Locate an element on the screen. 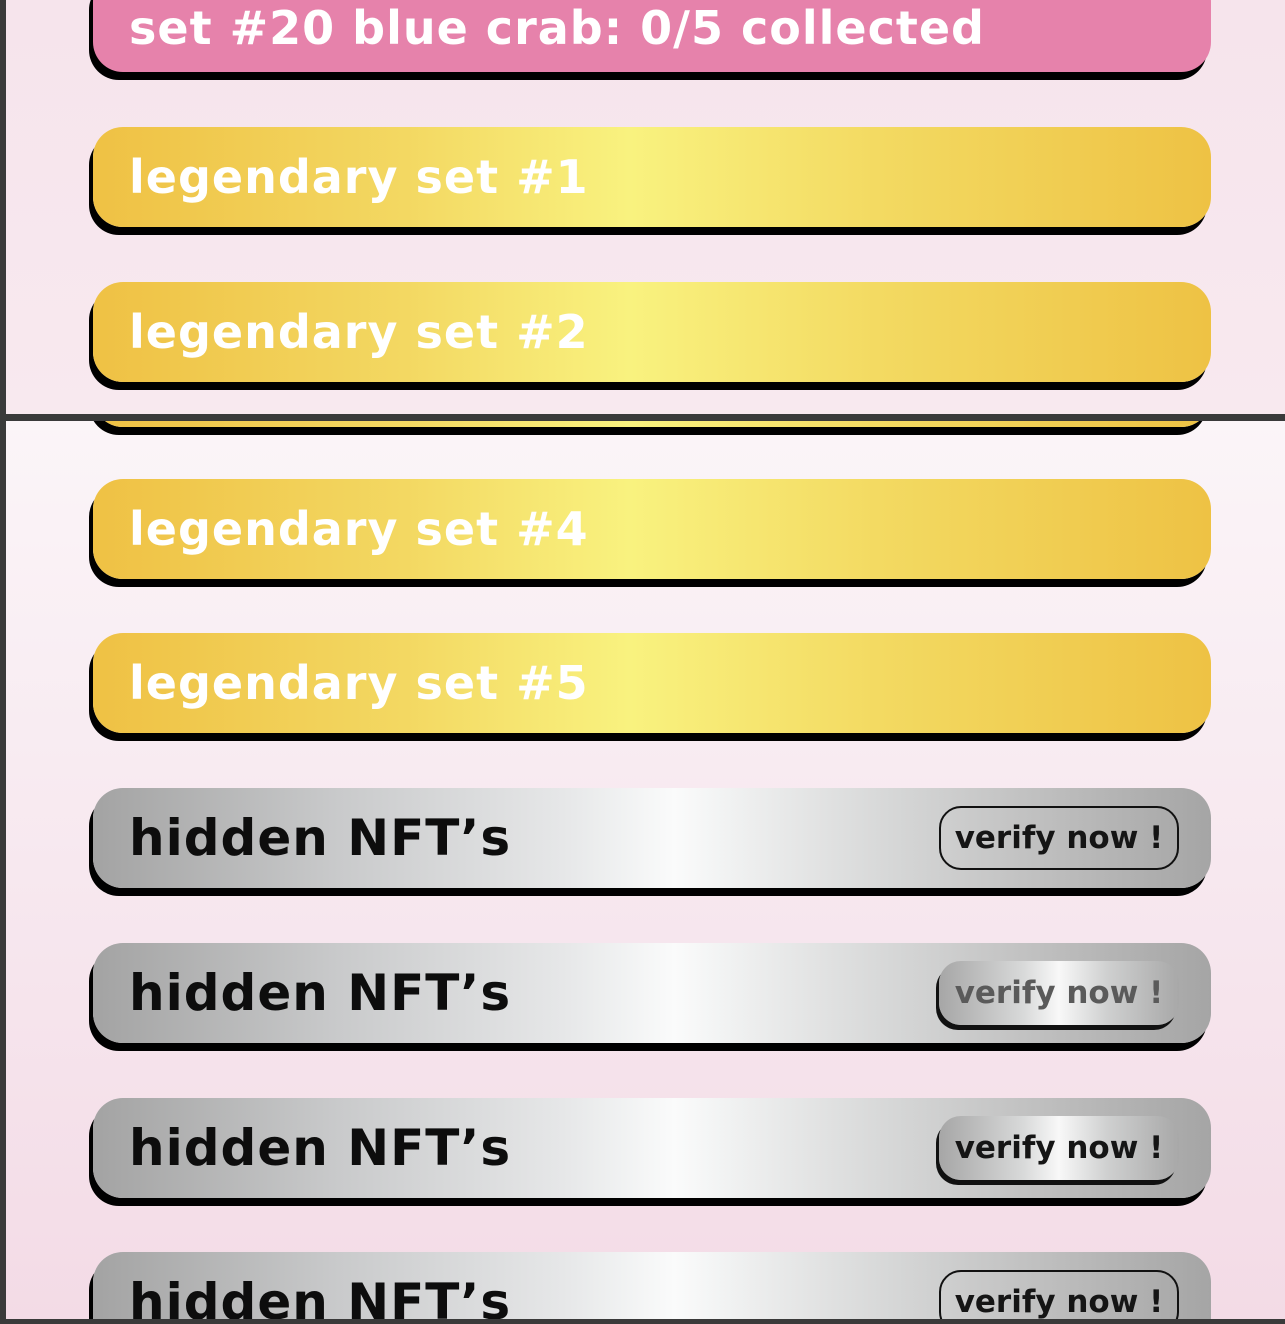 The height and width of the screenshot is (1324, 1285). legendary-set-1-bar: legendary set #1 is located at coordinates (652, 177).